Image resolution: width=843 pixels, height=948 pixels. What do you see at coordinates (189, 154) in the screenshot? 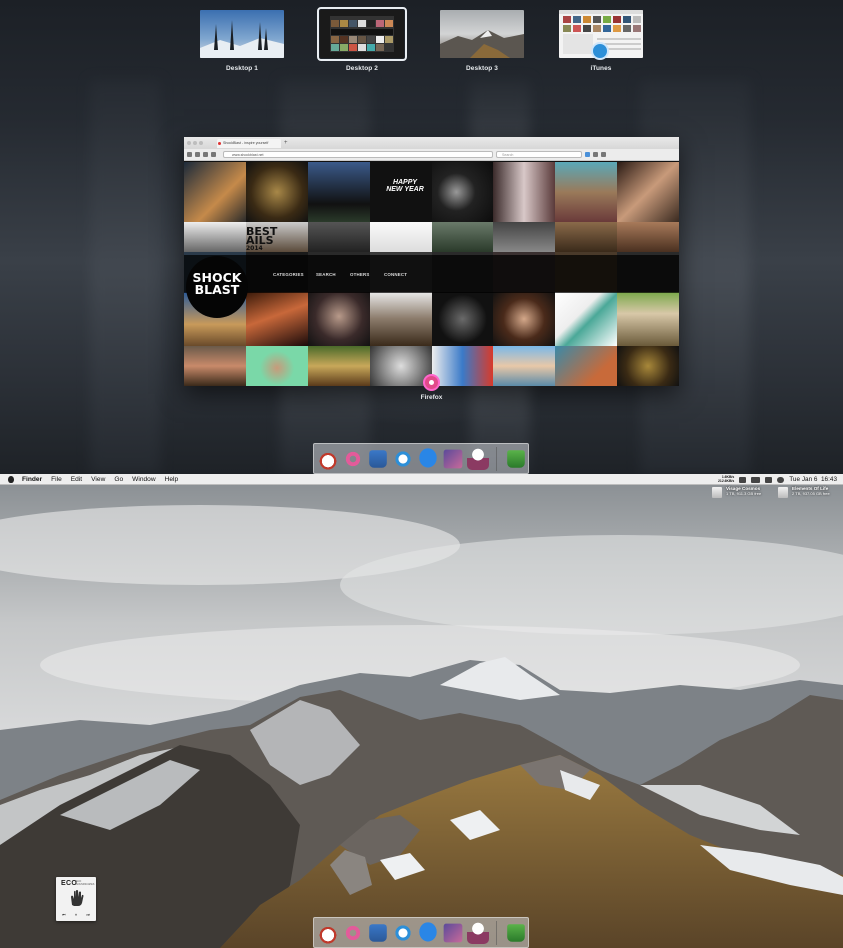
I see `back-icon` at bounding box center [189, 154].